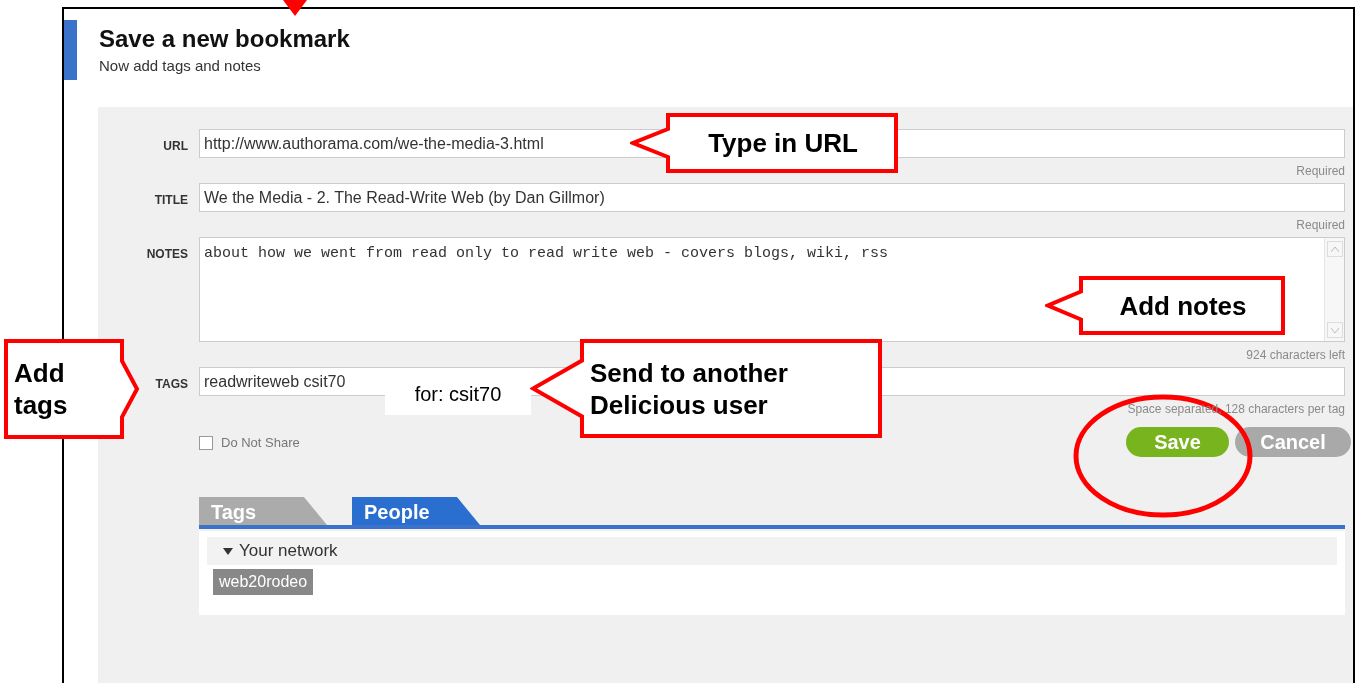  Describe the element at coordinates (180, 66) in the screenshot. I see `page-subtitle: Now add tags and notes` at that location.